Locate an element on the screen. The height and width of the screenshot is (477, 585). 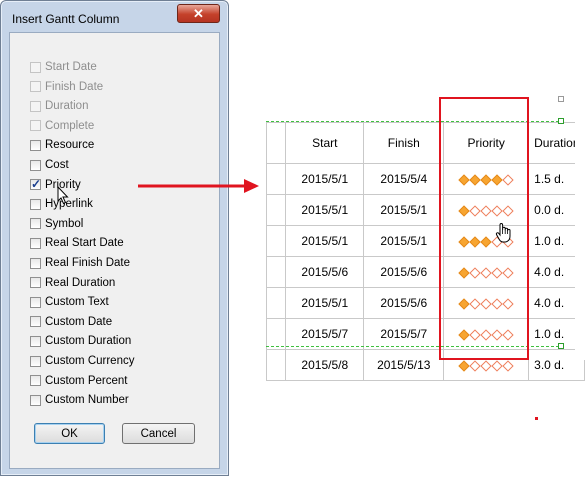
red-marker-dot is located at coordinates (536, 418).